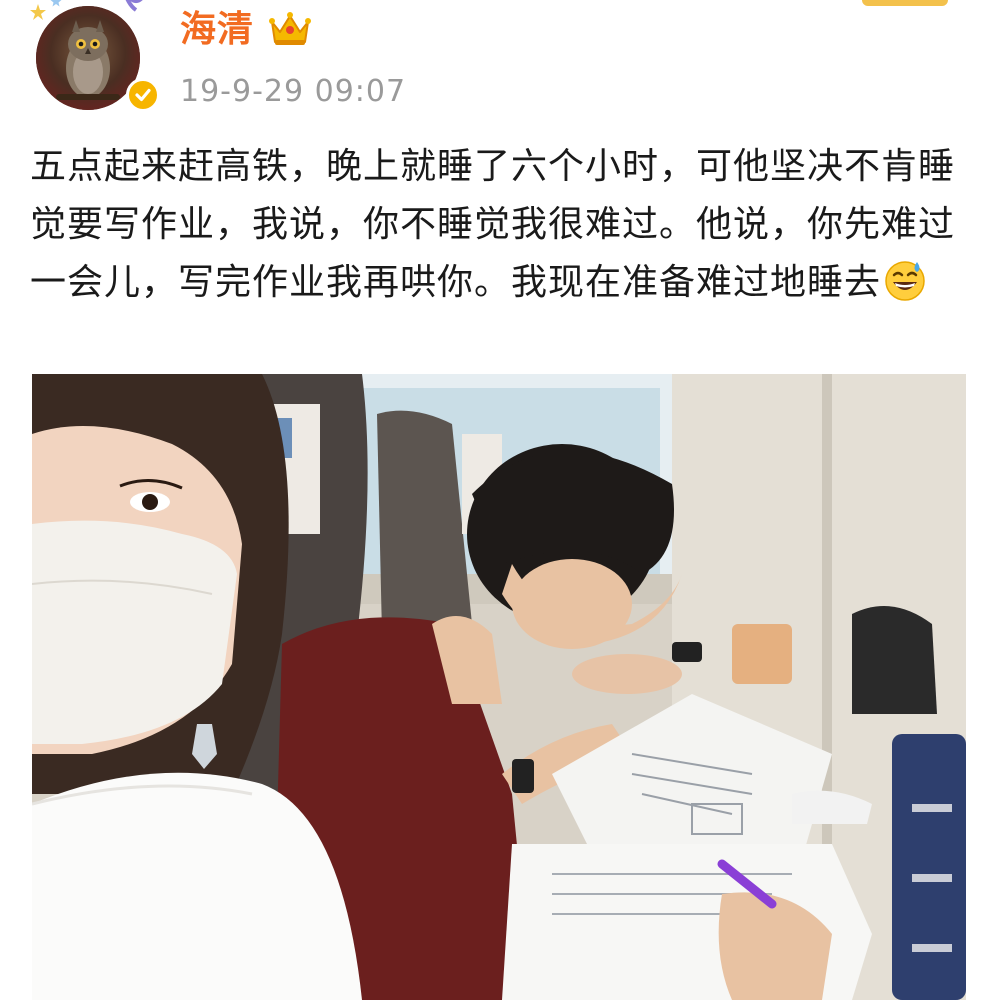  What do you see at coordinates (293, 92) in the screenshot?
I see `post-timestamp: 19-9-29 09:07` at bounding box center [293, 92].